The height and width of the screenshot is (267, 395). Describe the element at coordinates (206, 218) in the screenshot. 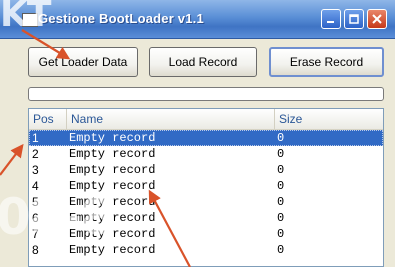

I see `list-row: 6 Empty record 0` at that location.